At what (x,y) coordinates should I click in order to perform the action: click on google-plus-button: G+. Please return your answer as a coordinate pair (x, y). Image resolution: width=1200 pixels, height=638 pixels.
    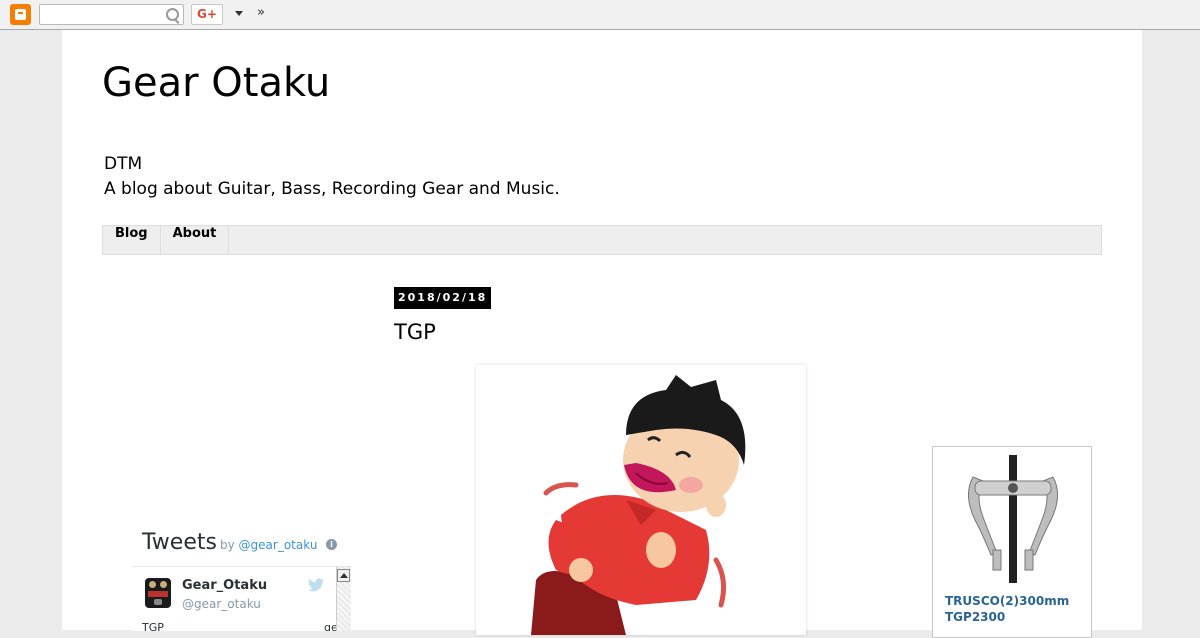
    Looking at the image, I should click on (207, 14).